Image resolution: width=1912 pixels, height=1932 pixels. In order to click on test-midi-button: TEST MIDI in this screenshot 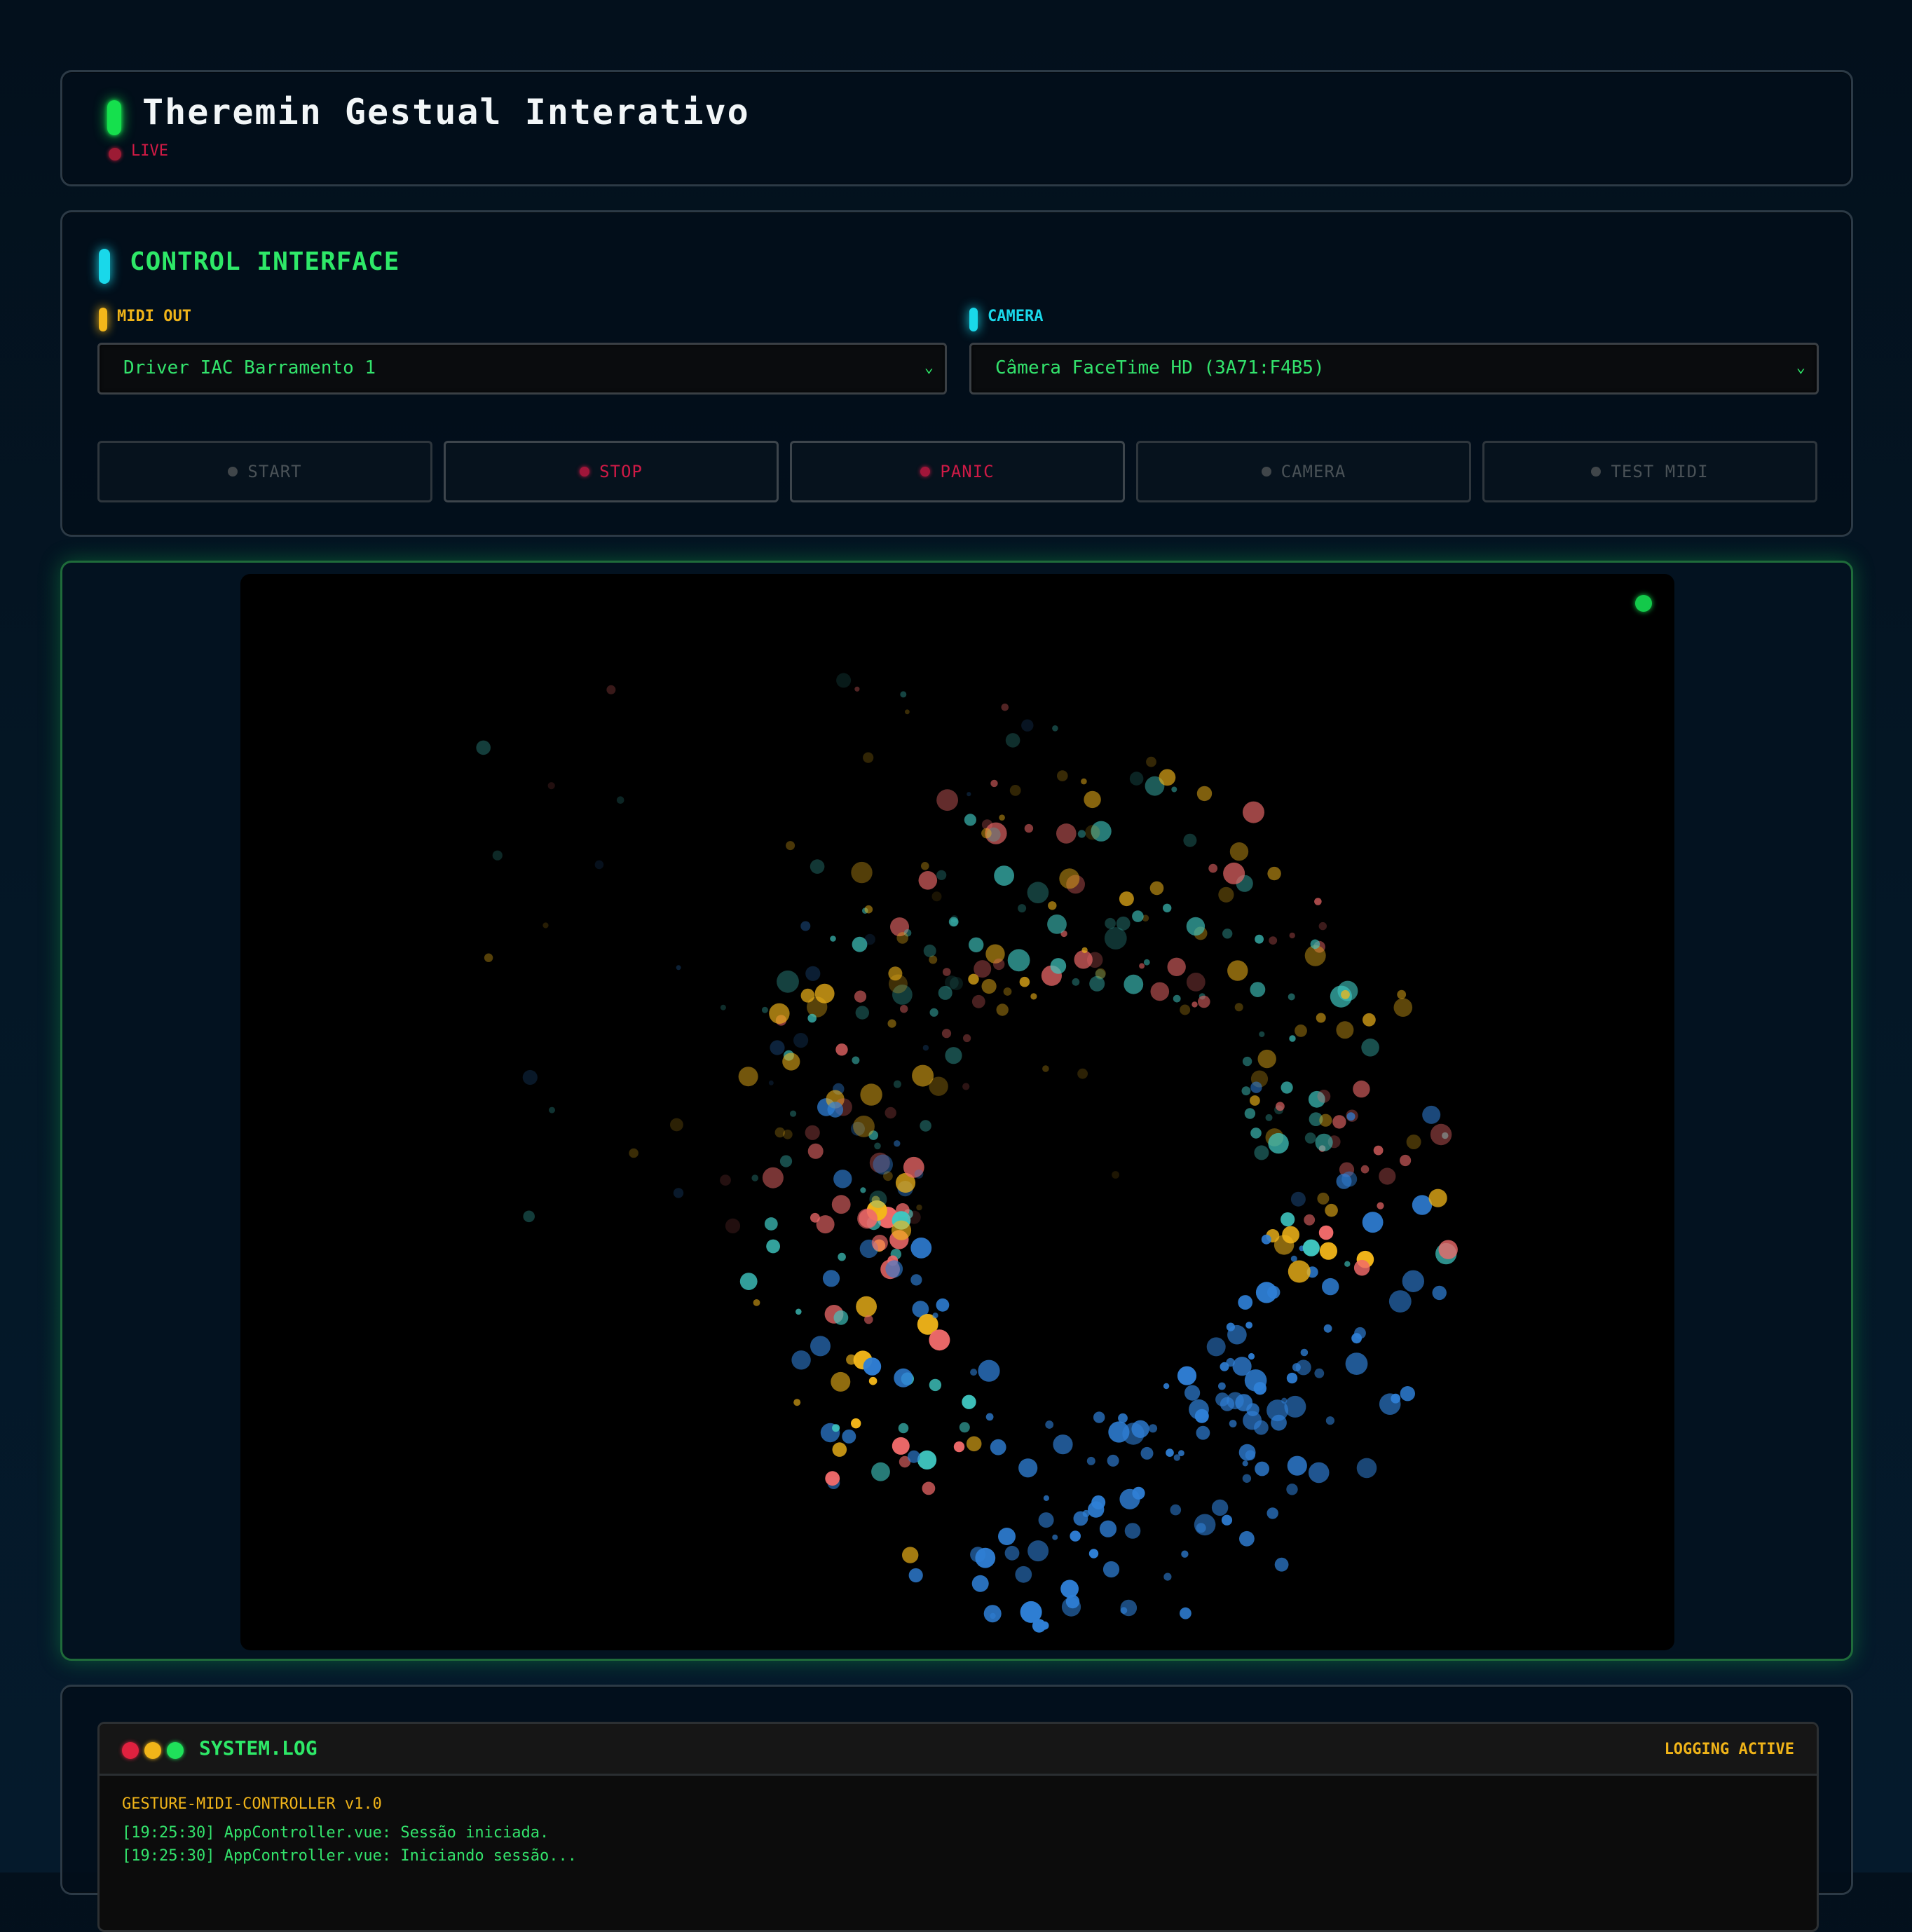, I will do `click(1649, 472)`.